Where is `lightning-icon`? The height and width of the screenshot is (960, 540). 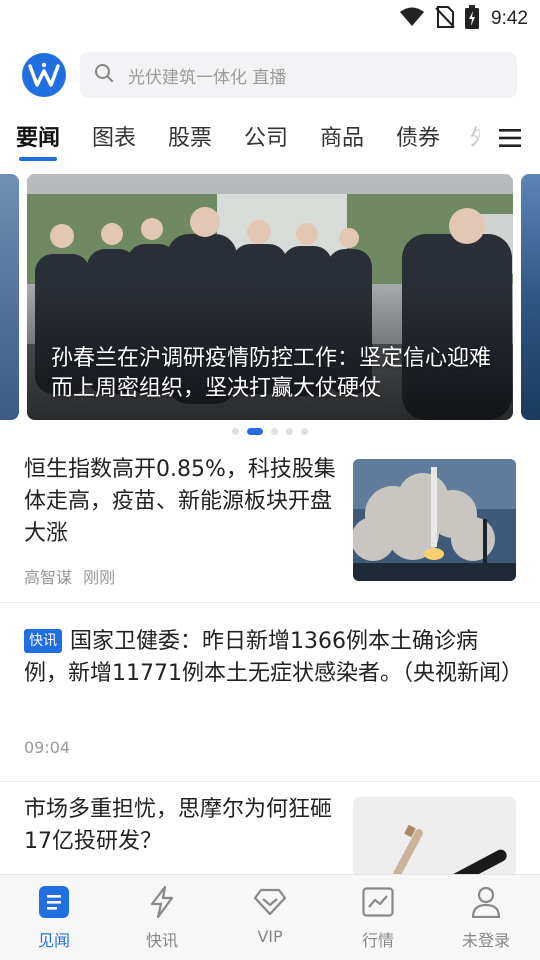
lightning-icon is located at coordinates (162, 902).